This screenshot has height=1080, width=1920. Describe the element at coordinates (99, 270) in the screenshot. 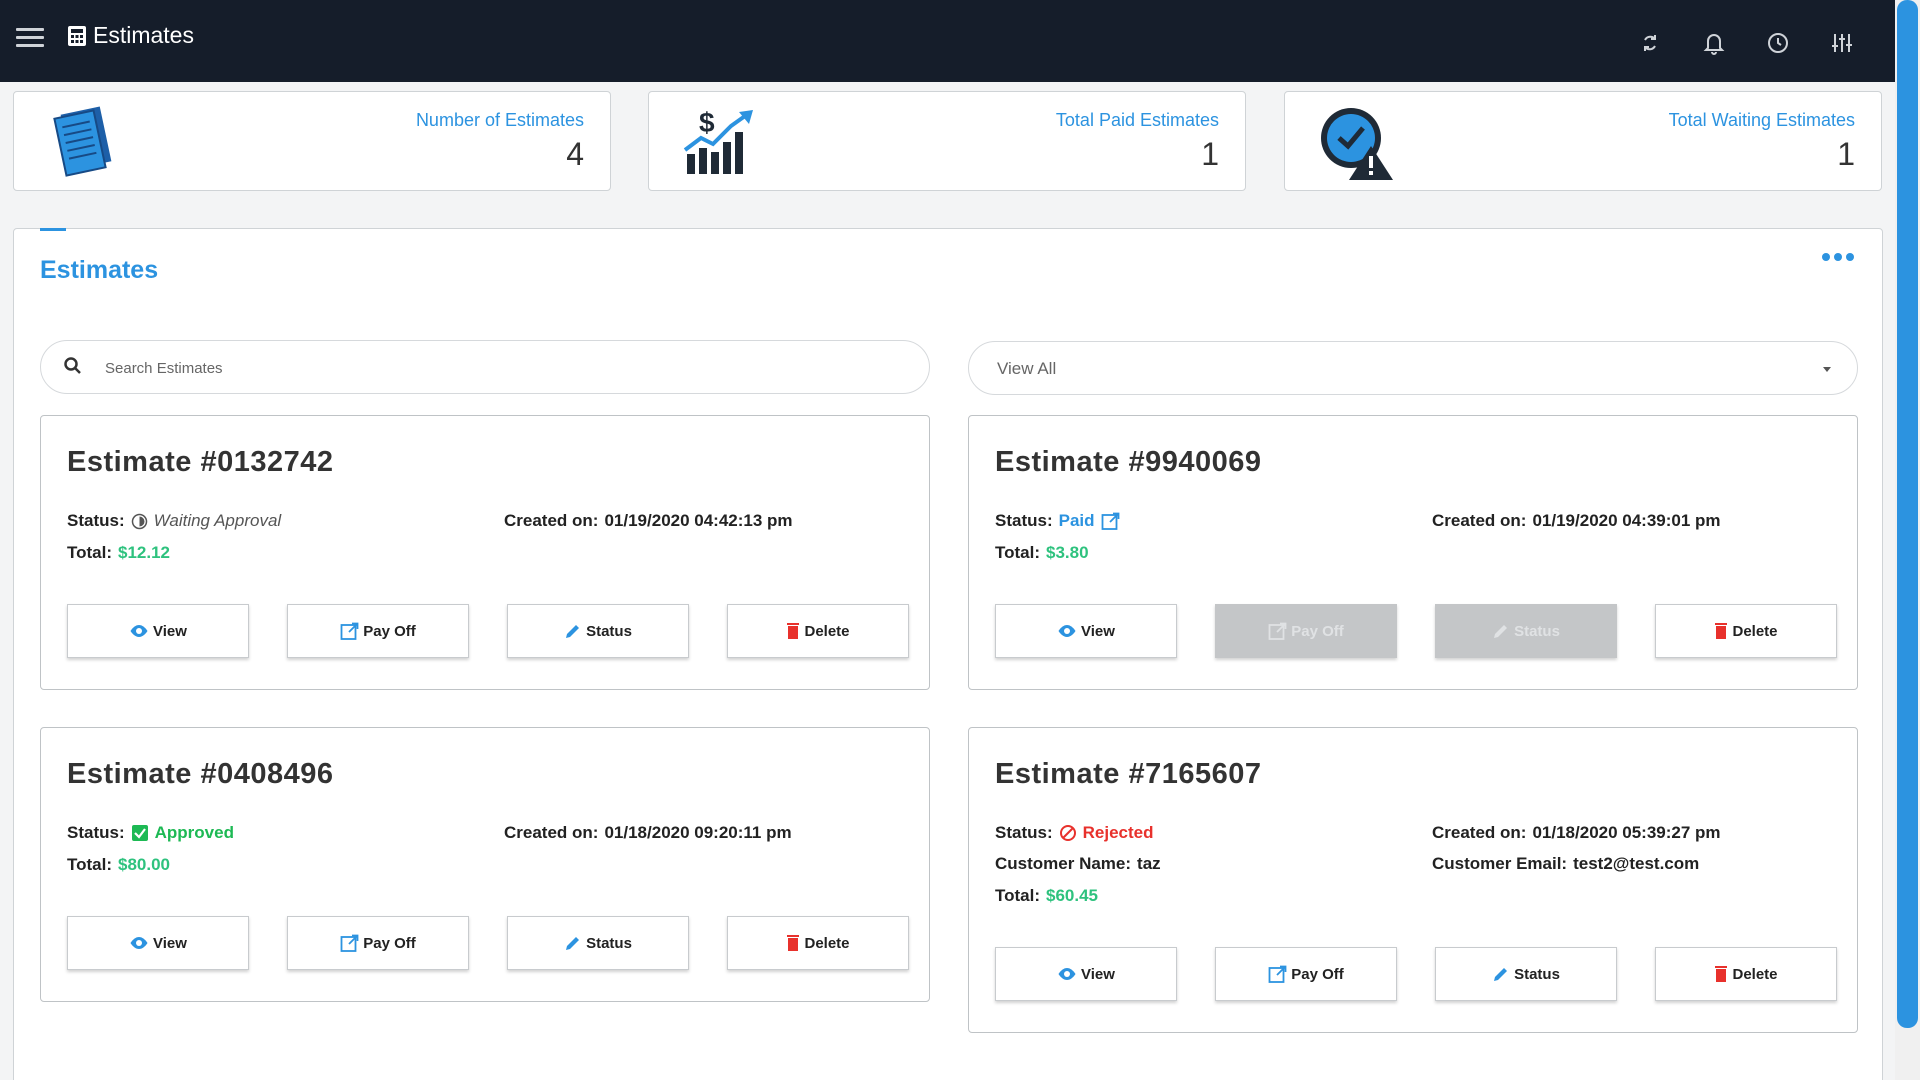

I see `panel-title: Estimates` at that location.